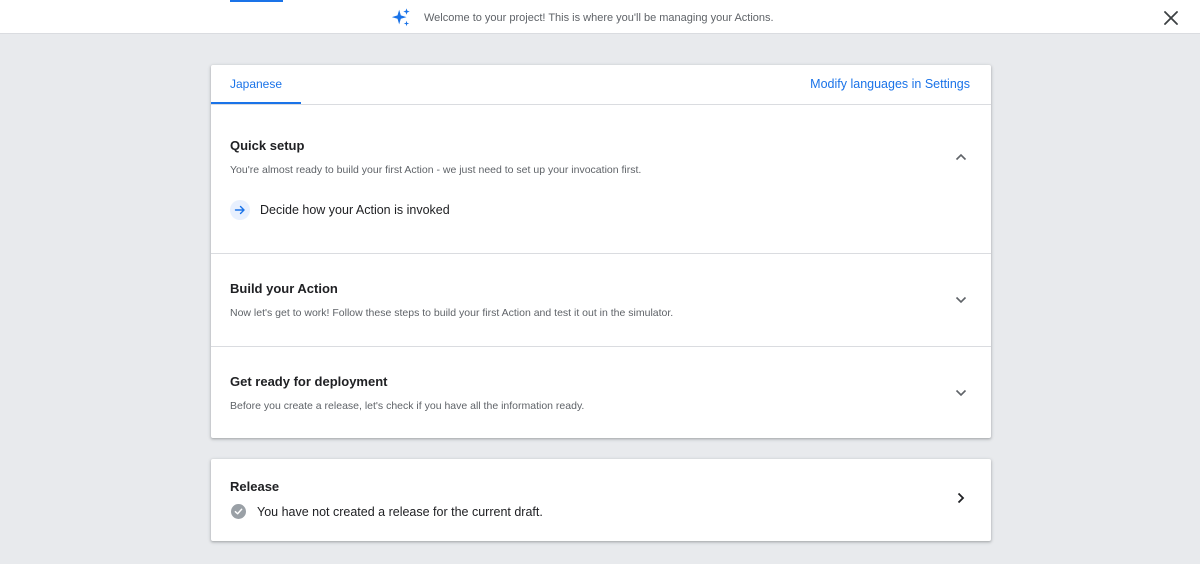 This screenshot has height=564, width=1200. What do you see at coordinates (309, 381) in the screenshot?
I see `deployment-title: Get ready for deployment` at bounding box center [309, 381].